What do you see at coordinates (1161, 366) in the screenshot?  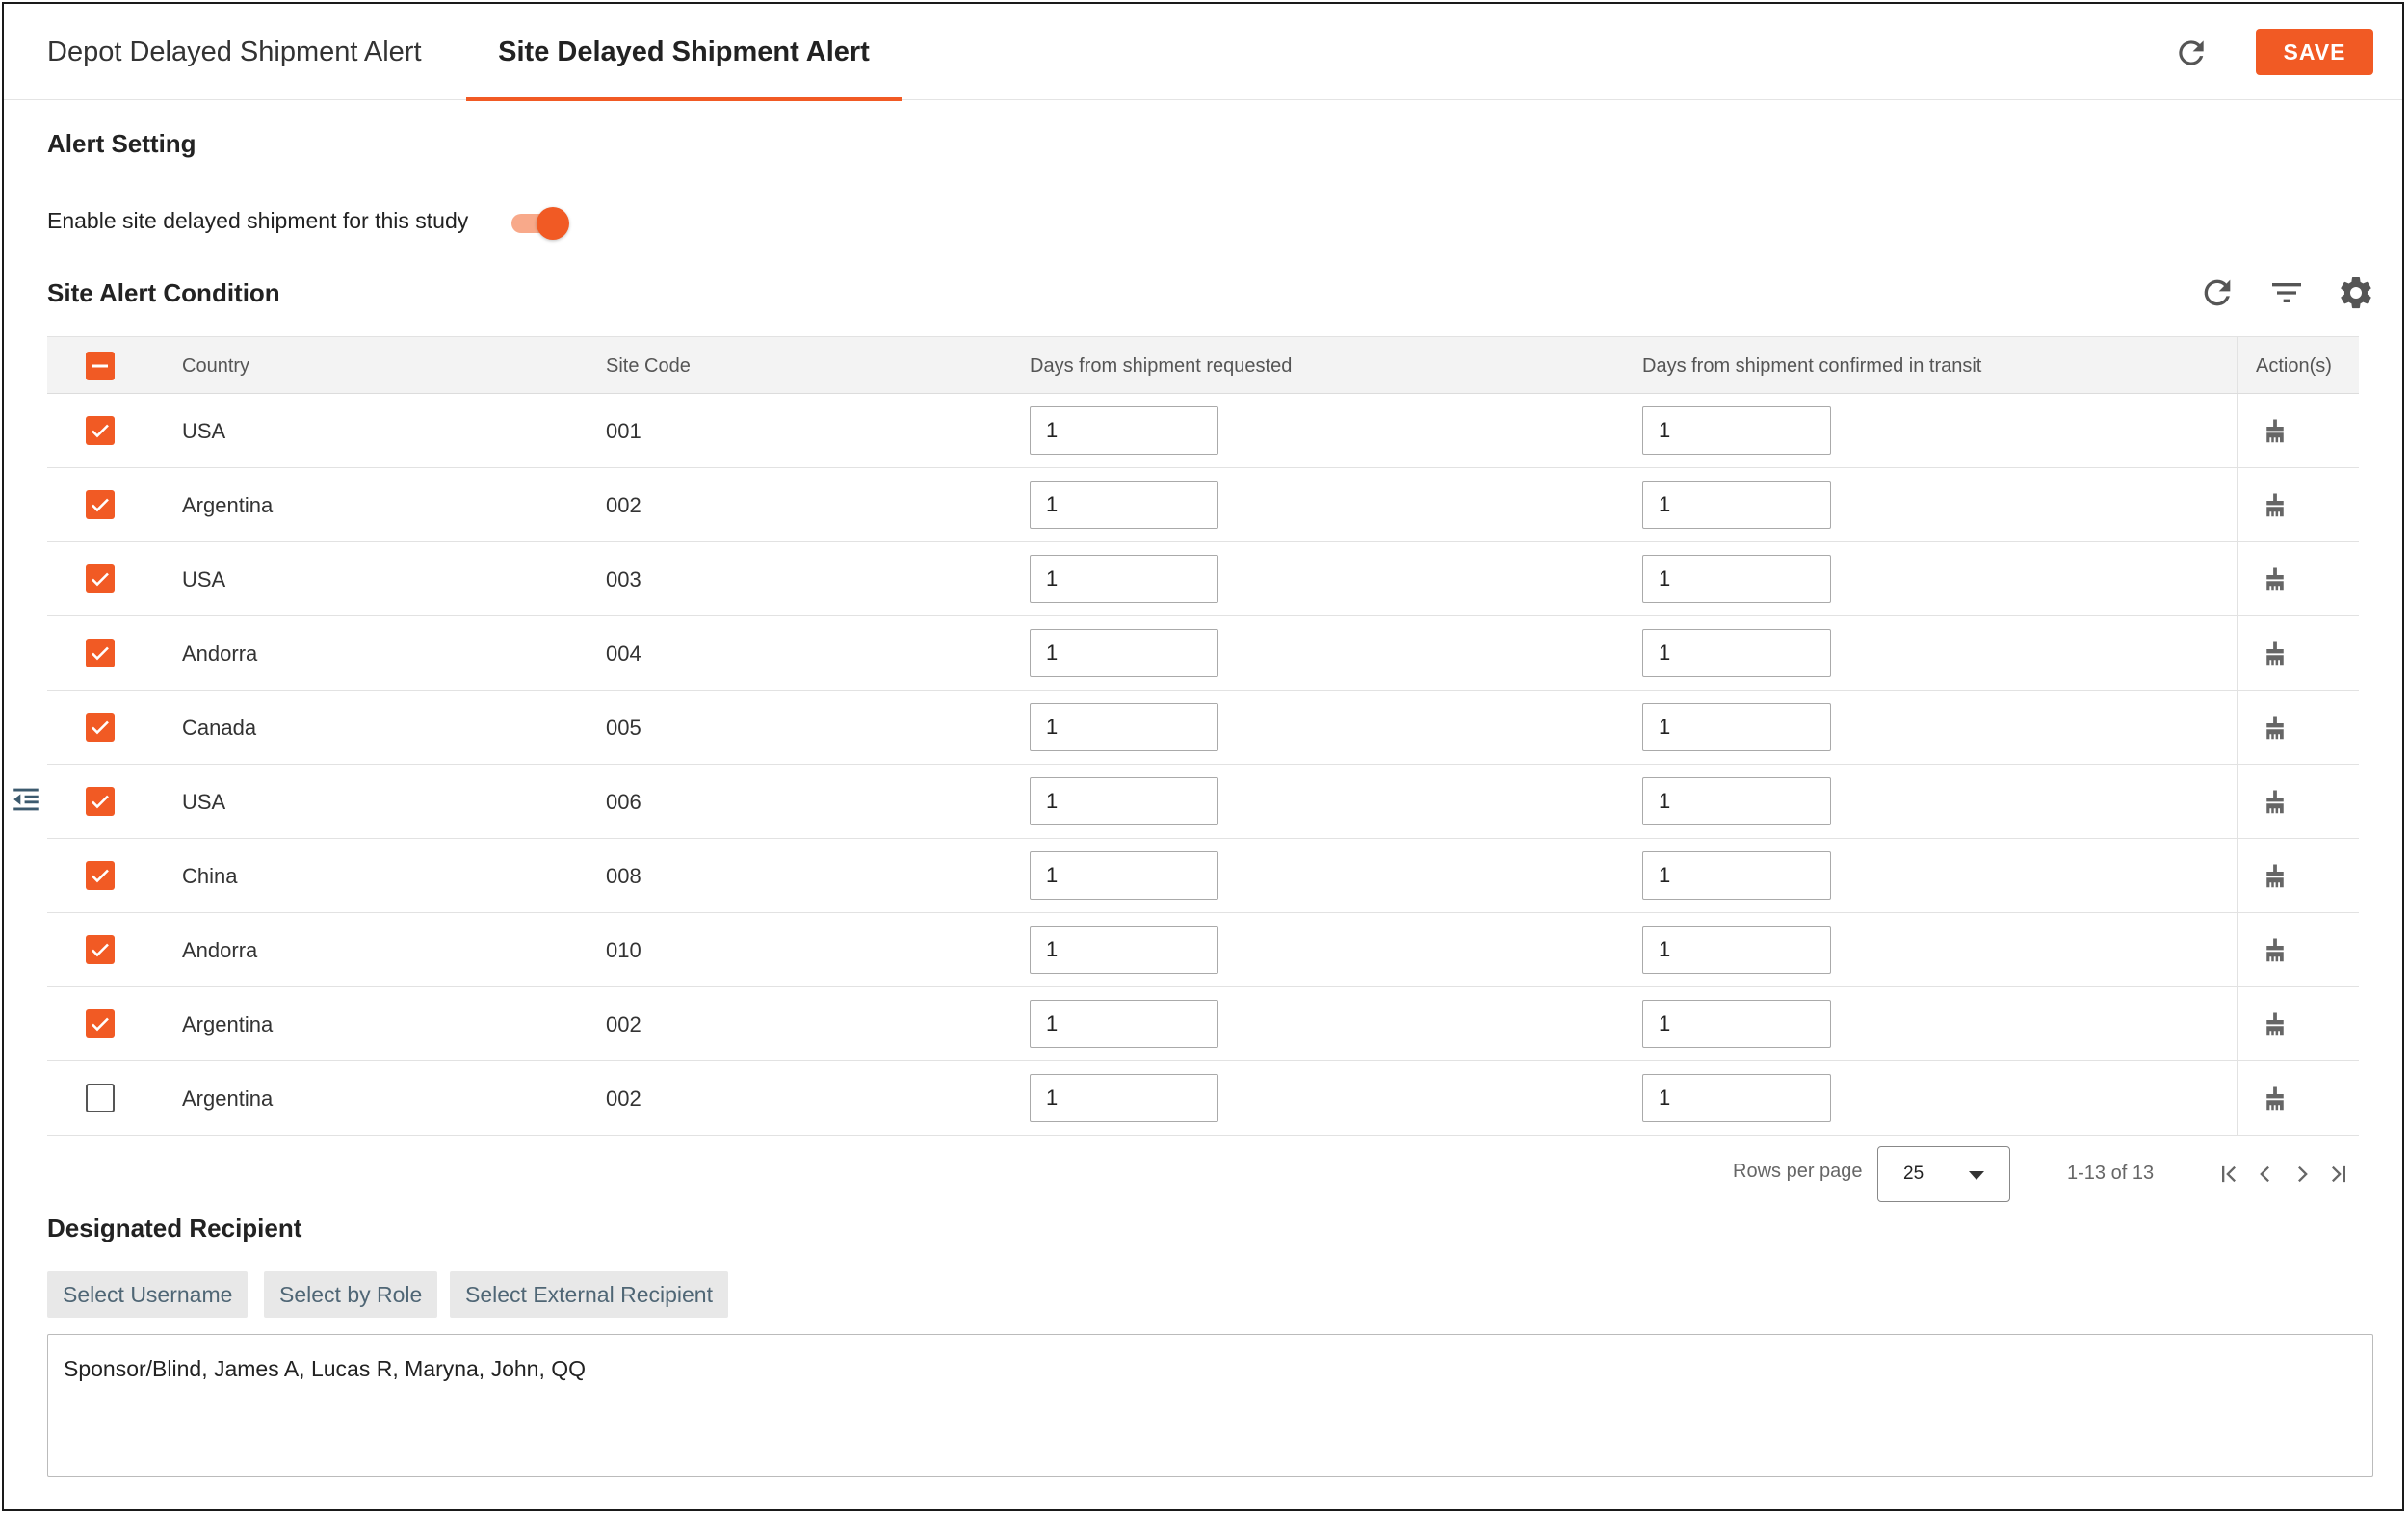 I see `column-header-days-requested: Days from shipment requested` at bounding box center [1161, 366].